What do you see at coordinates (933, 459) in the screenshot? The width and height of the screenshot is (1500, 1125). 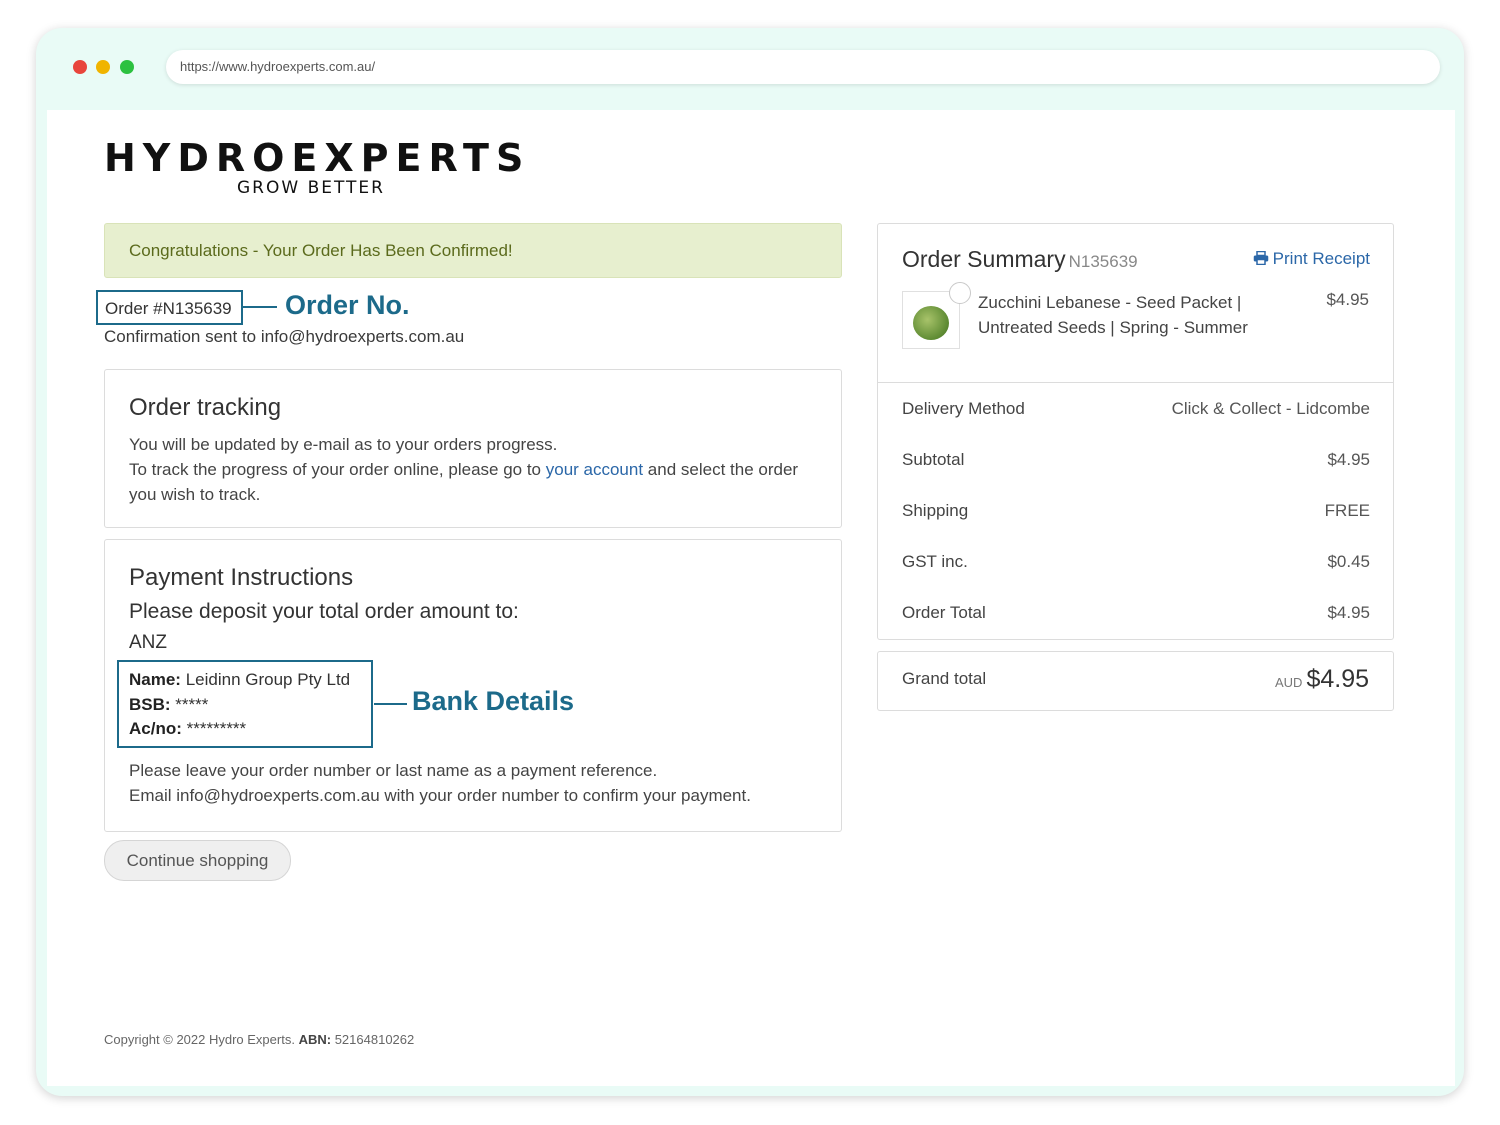 I see `summary-row-label: Subtotal` at bounding box center [933, 459].